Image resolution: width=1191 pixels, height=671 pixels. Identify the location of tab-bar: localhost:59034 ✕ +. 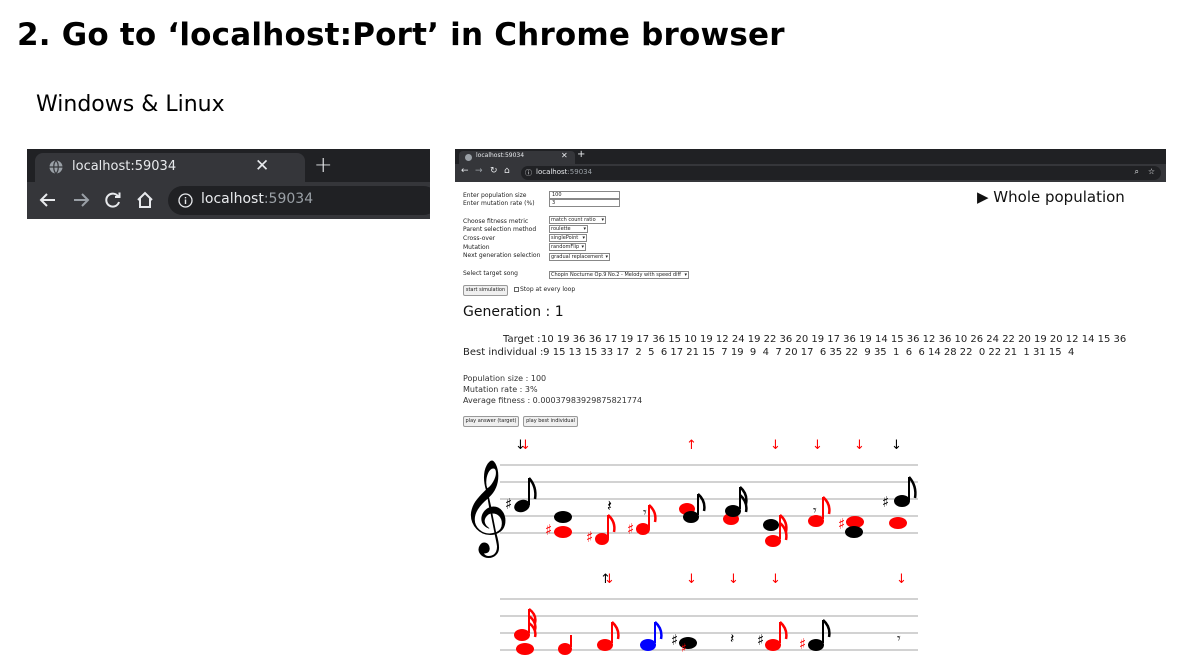
(228, 165).